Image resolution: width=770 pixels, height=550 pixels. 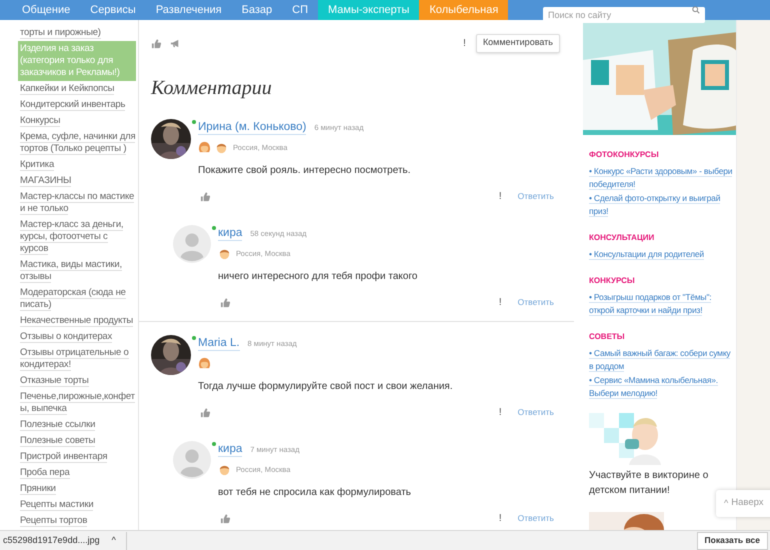 What do you see at coordinates (732, 541) in the screenshot?
I see `show-all-button: Показать все` at bounding box center [732, 541].